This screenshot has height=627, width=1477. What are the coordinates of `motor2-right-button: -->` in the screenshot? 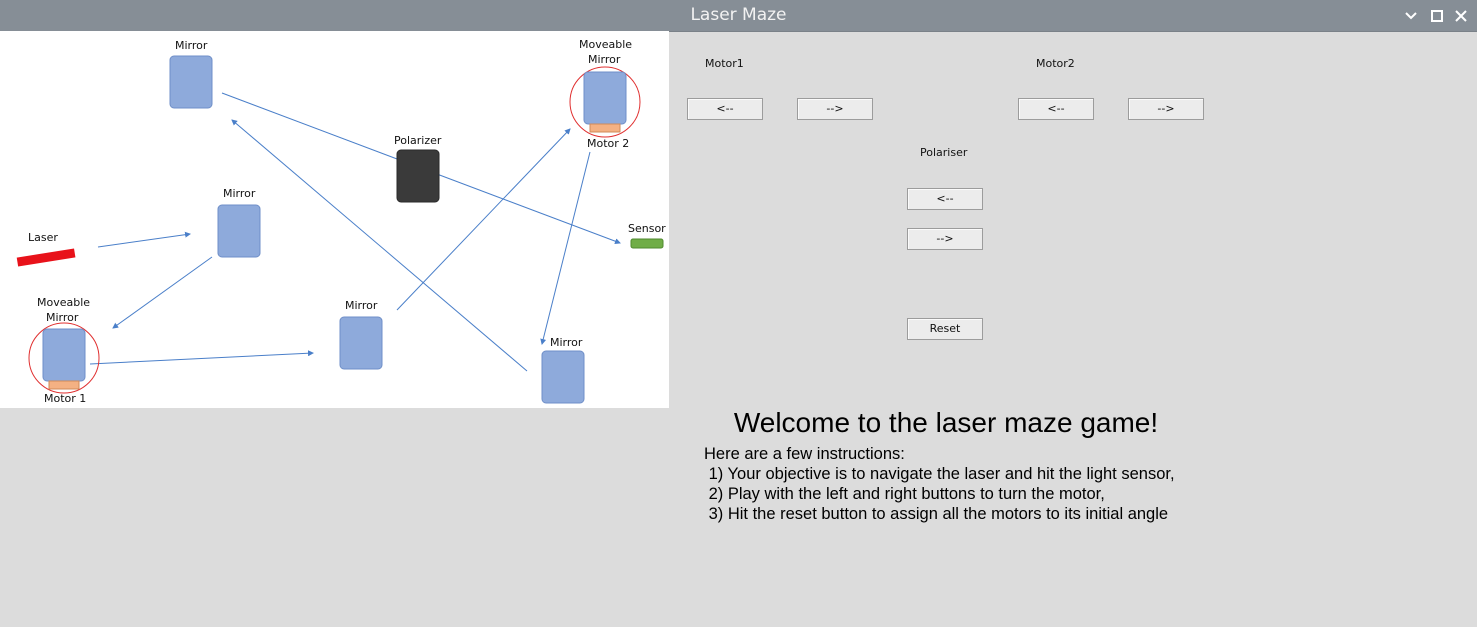 It's located at (1166, 109).